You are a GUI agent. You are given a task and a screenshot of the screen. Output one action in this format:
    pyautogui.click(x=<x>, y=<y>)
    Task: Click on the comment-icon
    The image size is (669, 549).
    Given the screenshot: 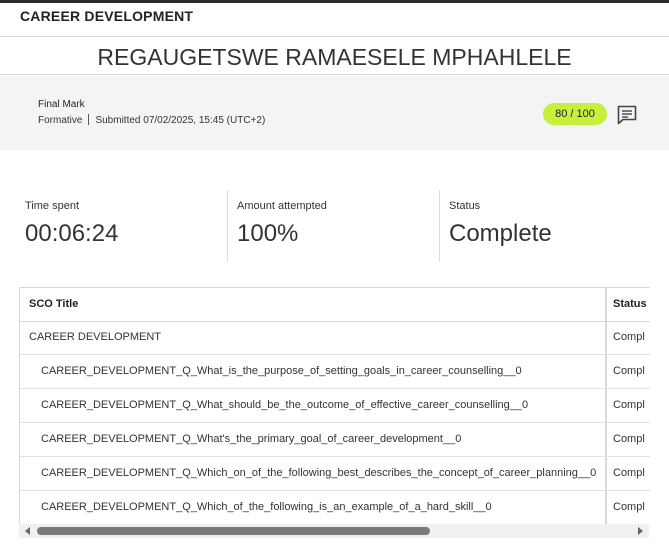 What is the action you would take?
    pyautogui.click(x=627, y=115)
    